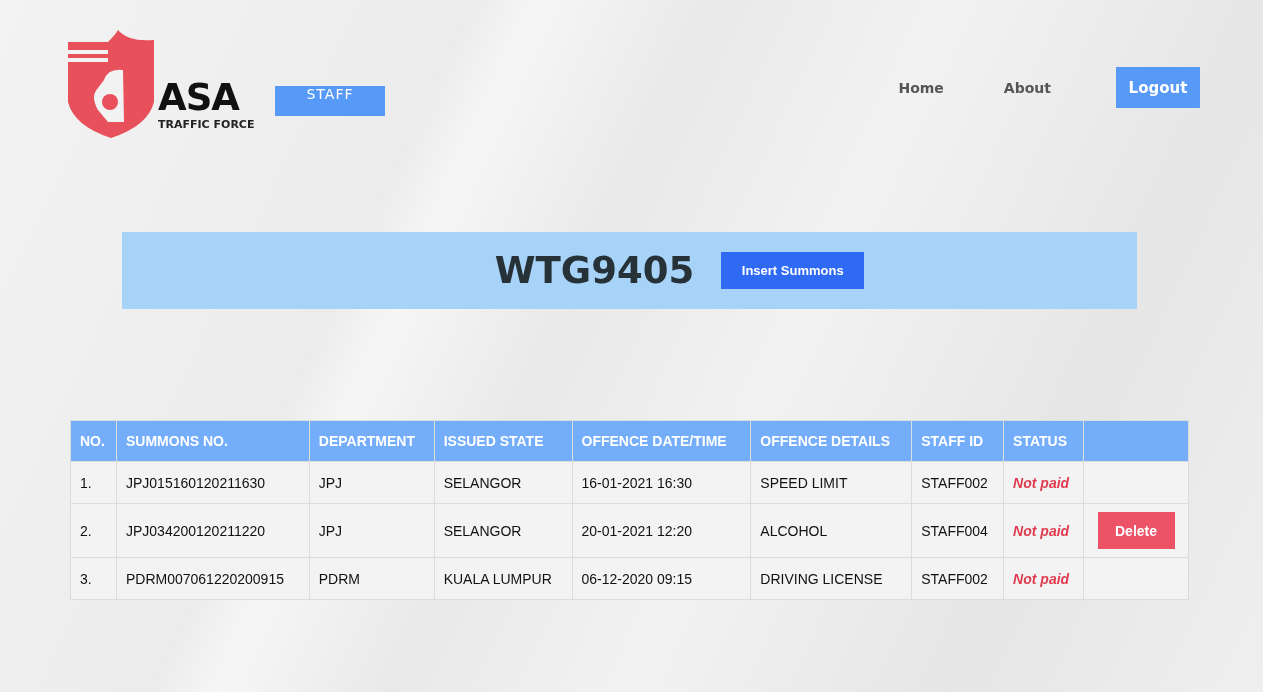 Image resolution: width=1263 pixels, height=692 pixels. What do you see at coordinates (921, 87) in the screenshot?
I see `nav-link: Home` at bounding box center [921, 87].